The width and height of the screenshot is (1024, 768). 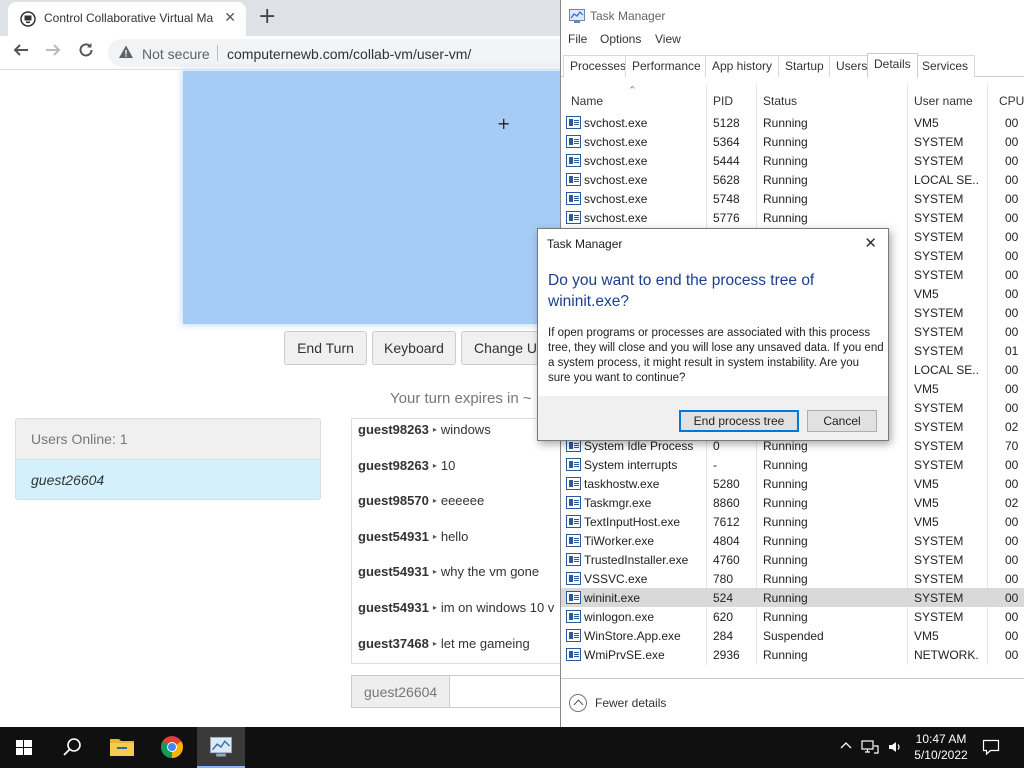 I want to click on process-name: TrustedInstaller.exe, so click(x=636, y=560).